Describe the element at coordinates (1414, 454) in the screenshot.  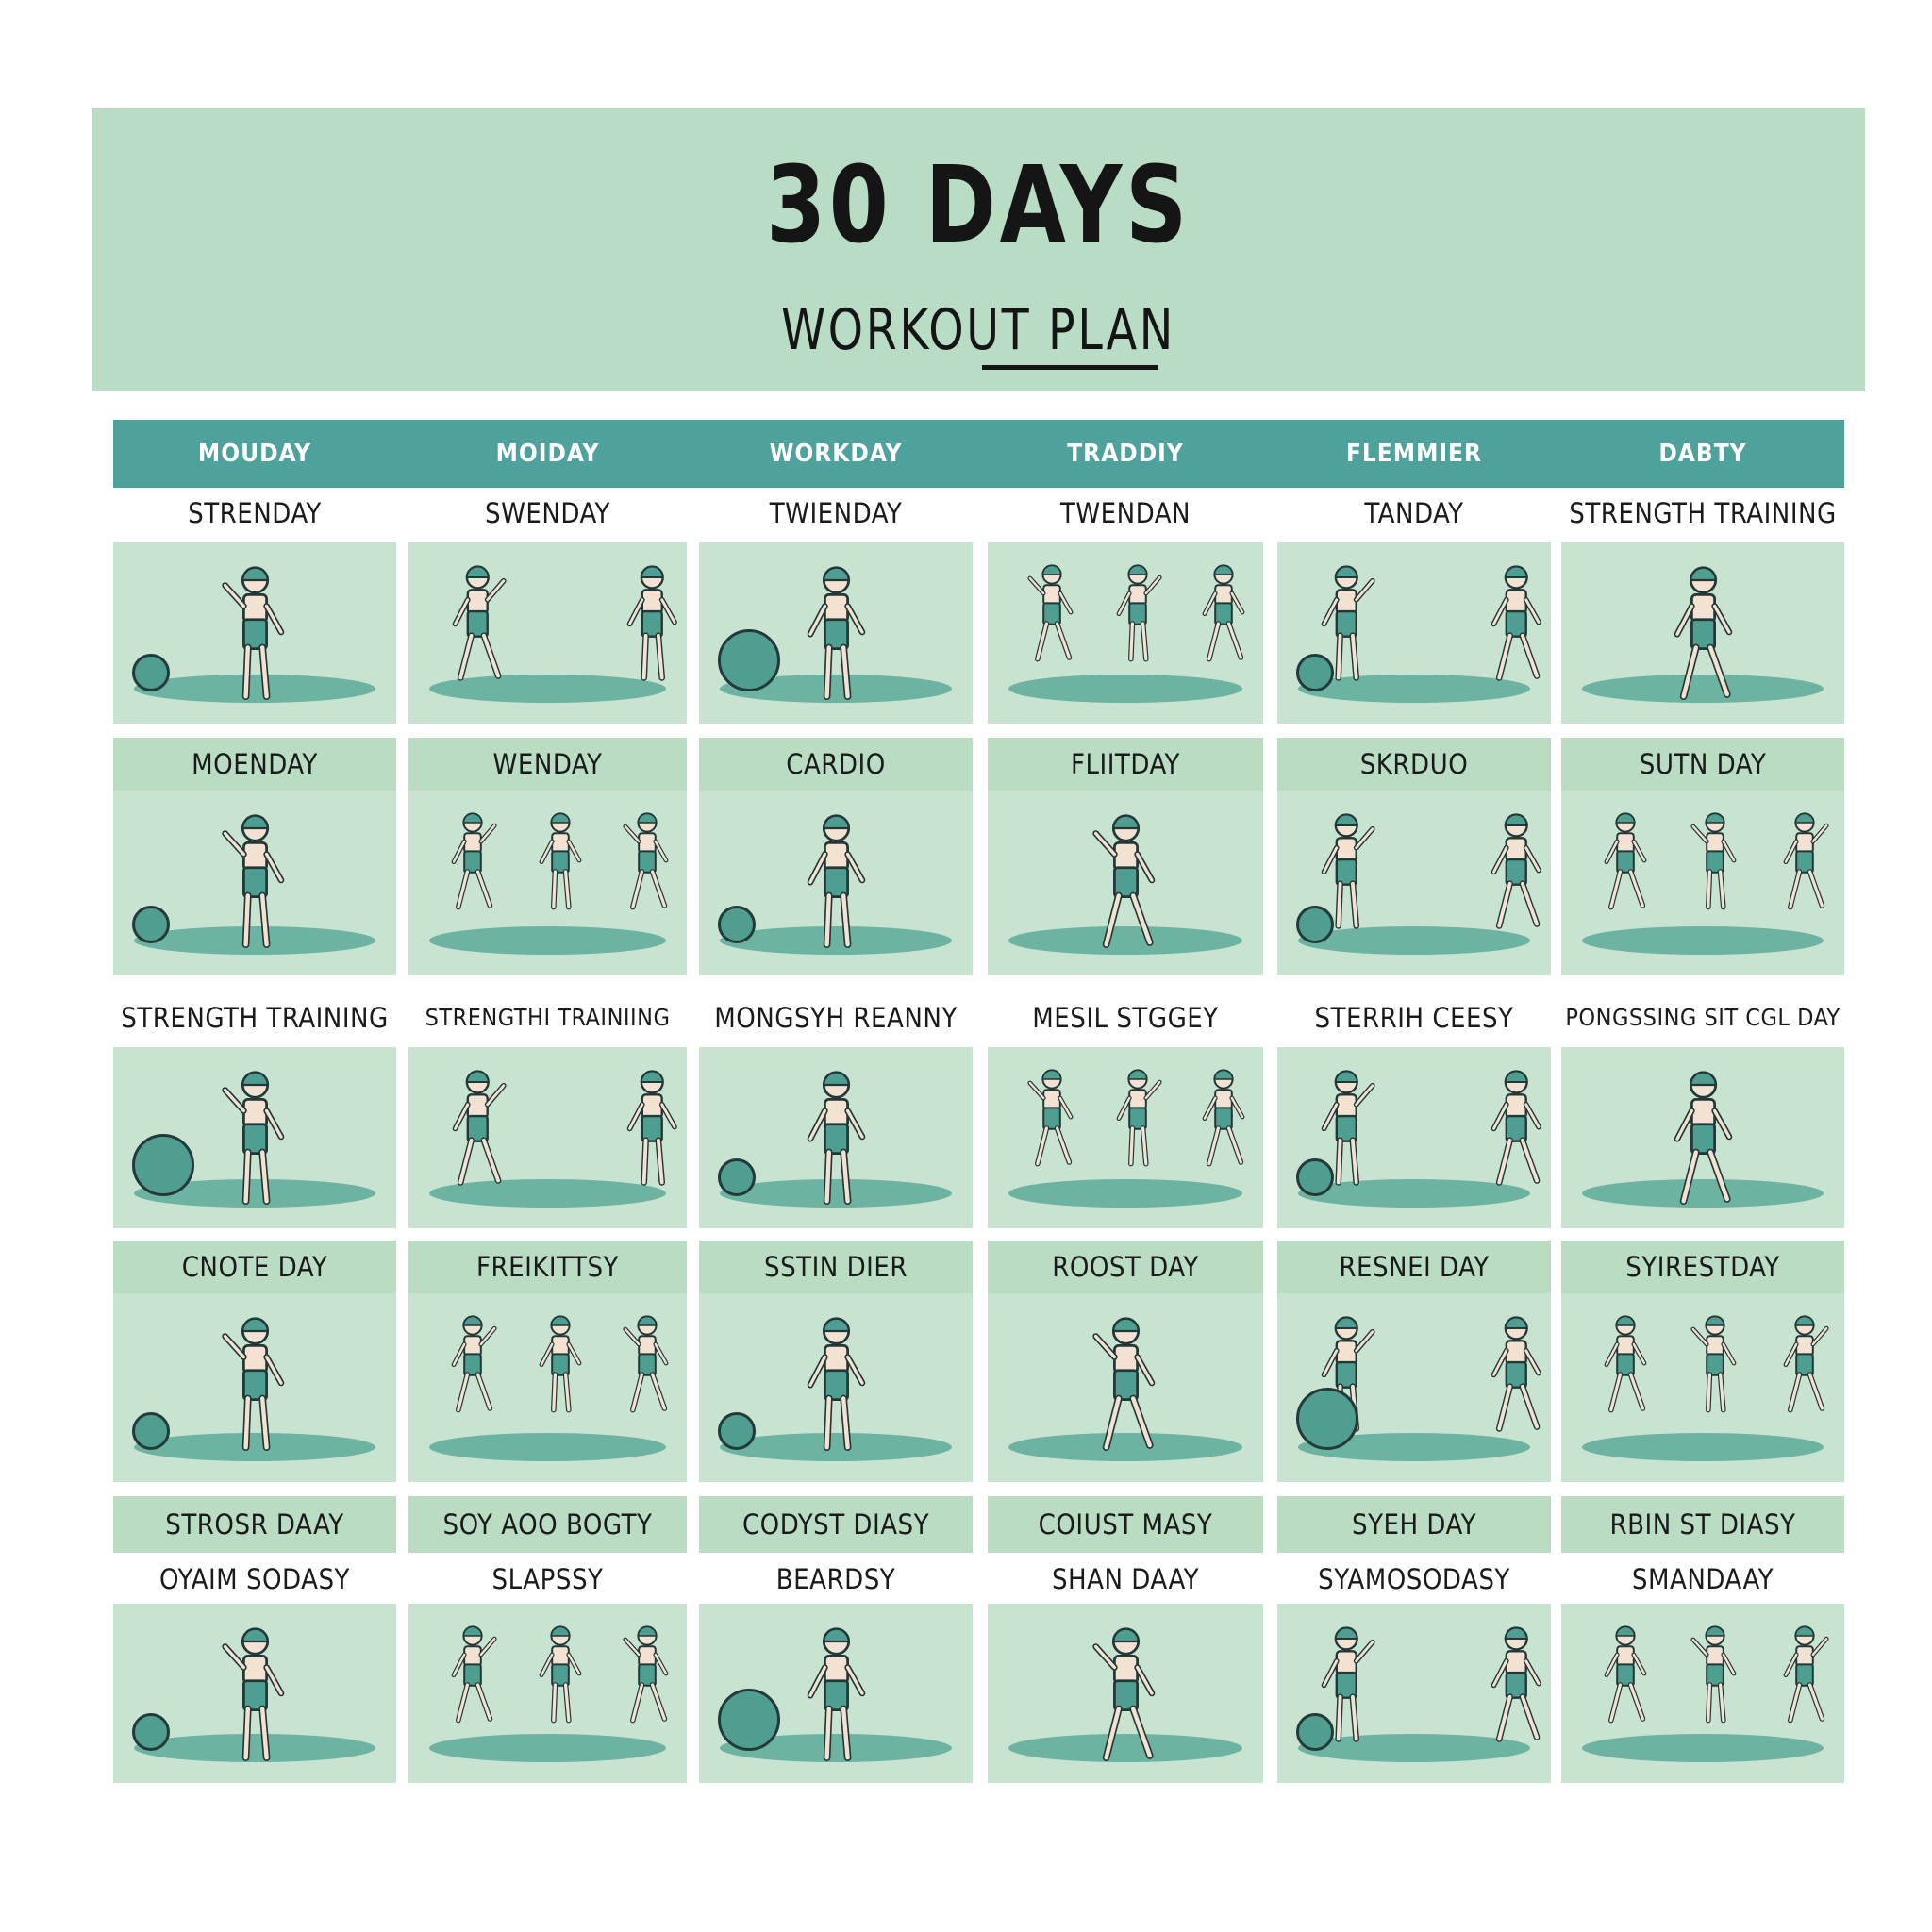
I see `header-day-5: FLEMMIER` at that location.